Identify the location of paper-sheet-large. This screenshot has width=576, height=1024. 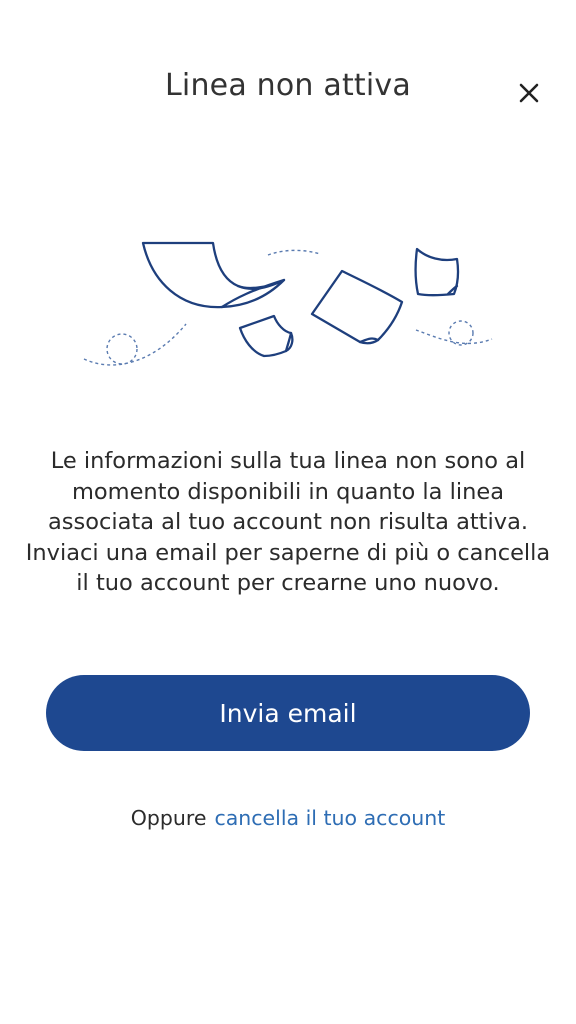
(213, 275).